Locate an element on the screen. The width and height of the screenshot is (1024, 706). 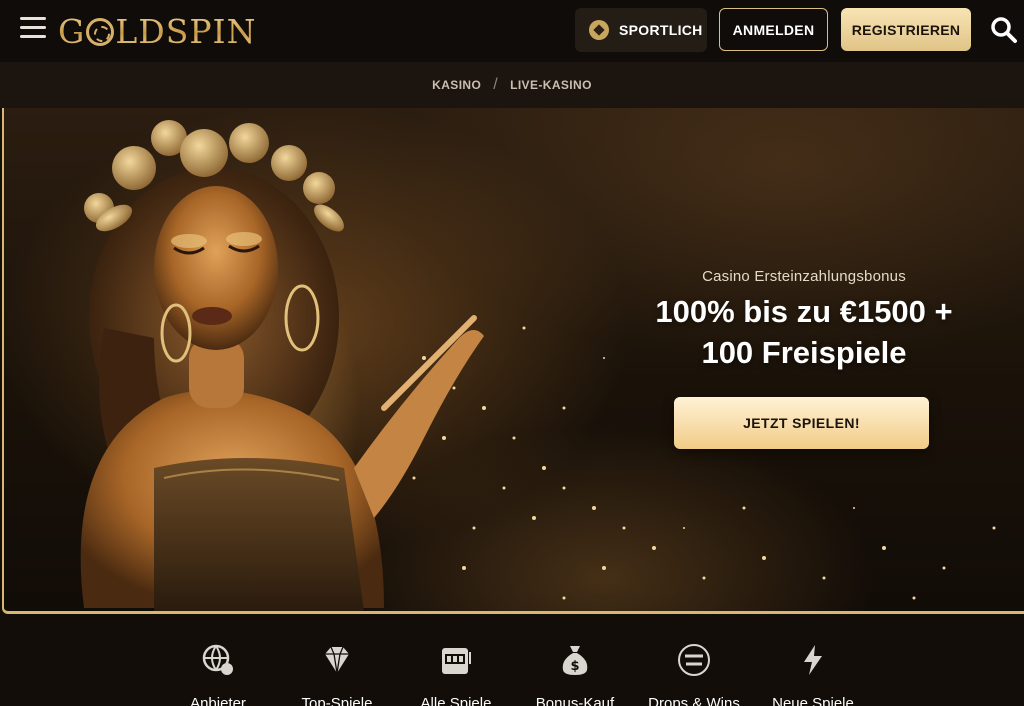
promo-subtitle: Casino Ersteinzahlungsbonus is located at coordinates (804, 276).